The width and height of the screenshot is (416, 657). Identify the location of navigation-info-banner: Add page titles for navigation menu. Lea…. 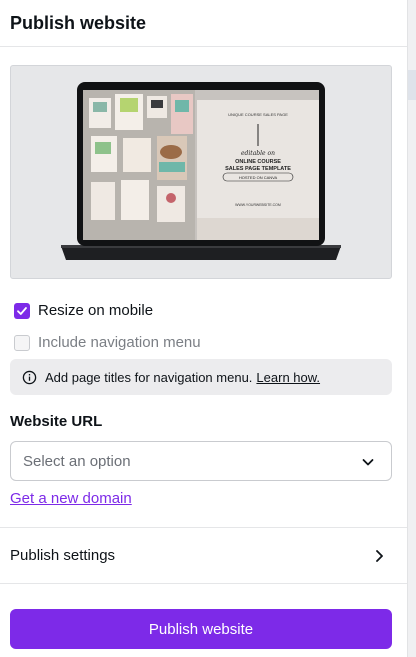
(201, 377).